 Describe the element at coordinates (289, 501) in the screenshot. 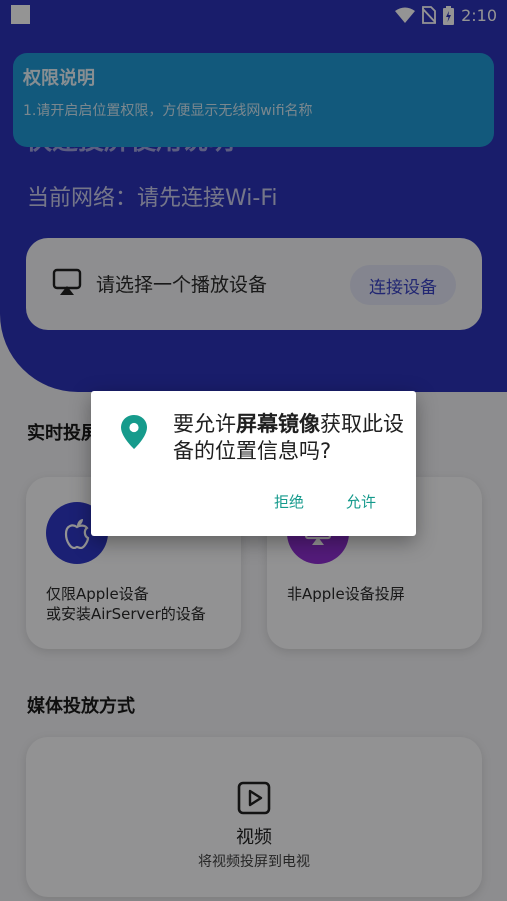

I see `deny-button: 拒绝` at that location.